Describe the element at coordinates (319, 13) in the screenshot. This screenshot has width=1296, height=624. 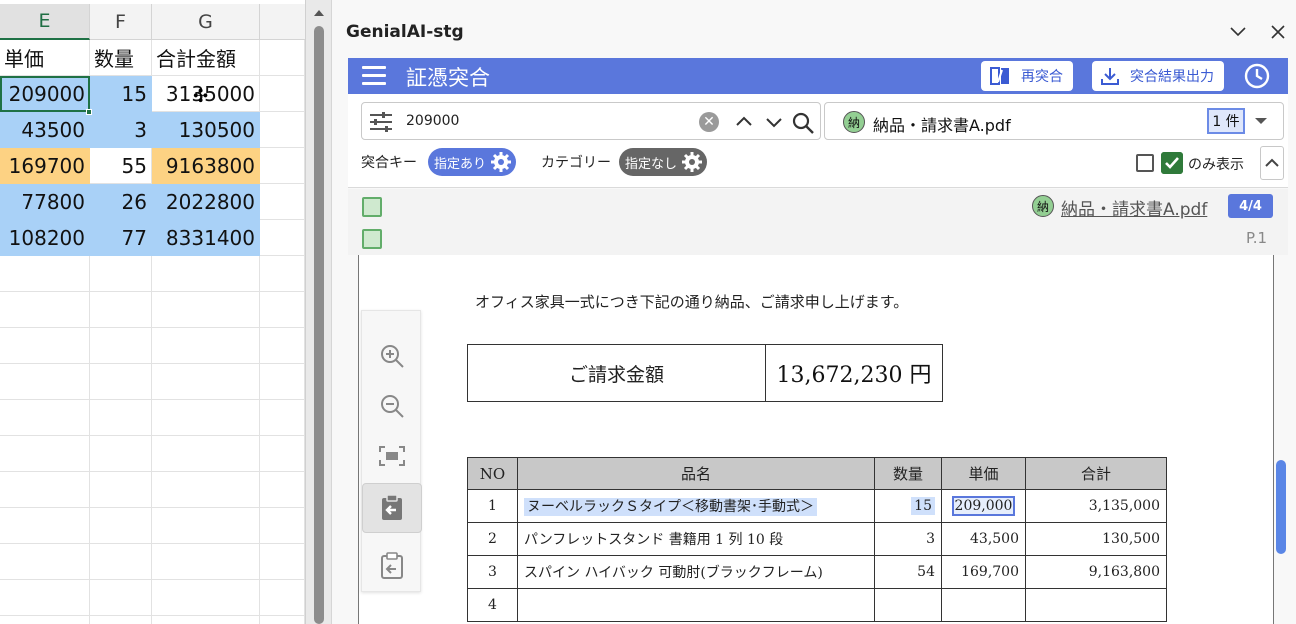
I see `scroll-up-arrow-icon` at that location.